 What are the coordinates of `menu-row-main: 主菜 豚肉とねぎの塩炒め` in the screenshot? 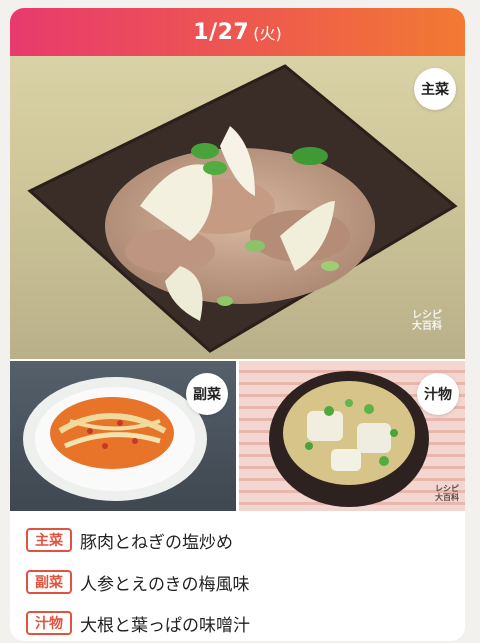 It's located at (129, 540).